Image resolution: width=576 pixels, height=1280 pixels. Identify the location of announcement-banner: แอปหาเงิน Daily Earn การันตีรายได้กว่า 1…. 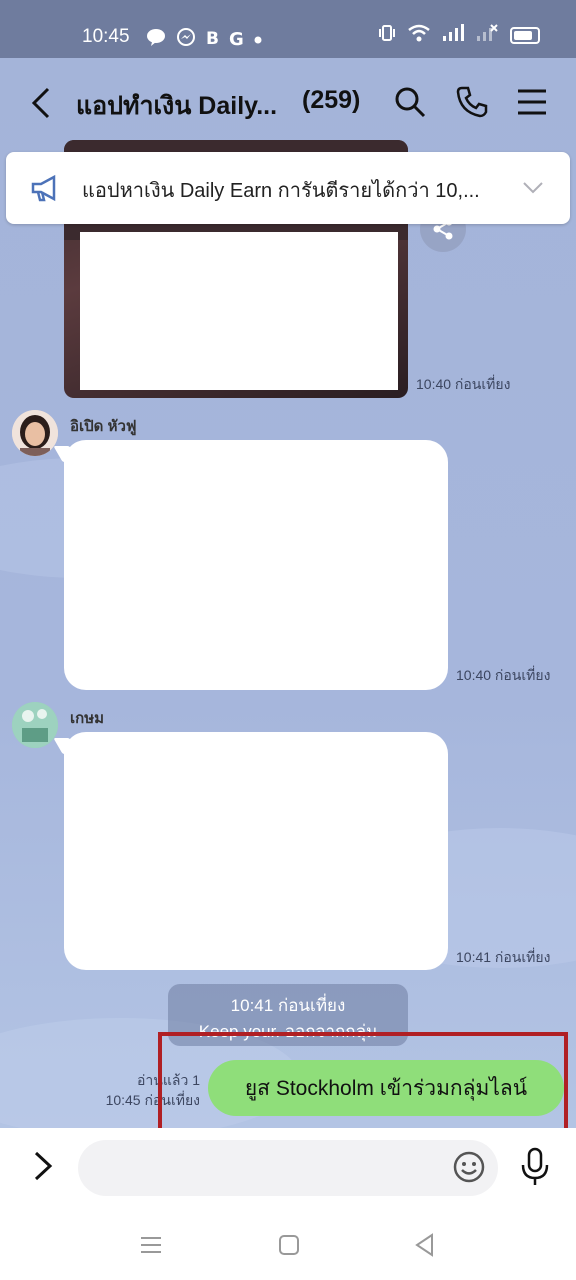
(288, 188).